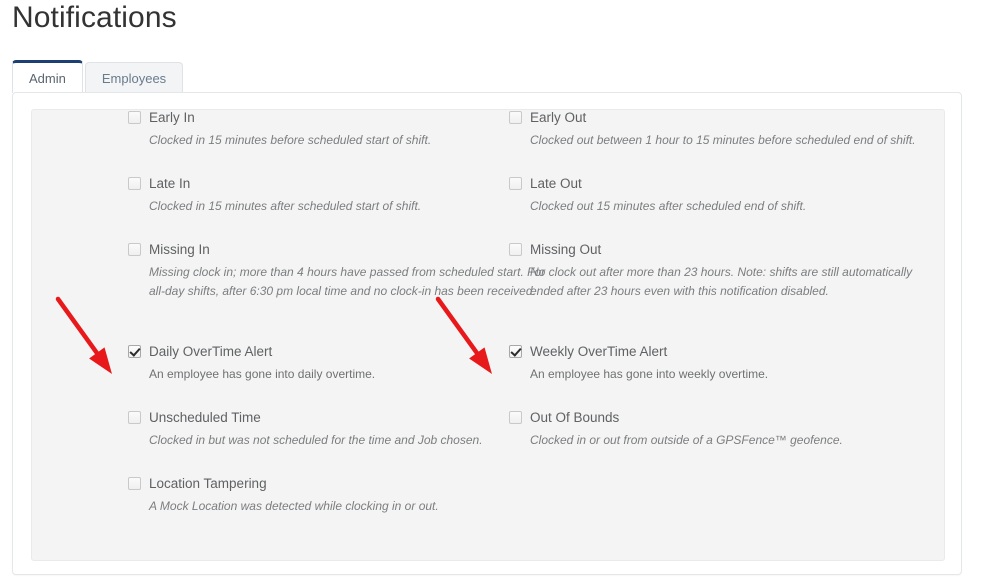  What do you see at coordinates (134, 249) in the screenshot?
I see `checkbox-missing-in` at bounding box center [134, 249].